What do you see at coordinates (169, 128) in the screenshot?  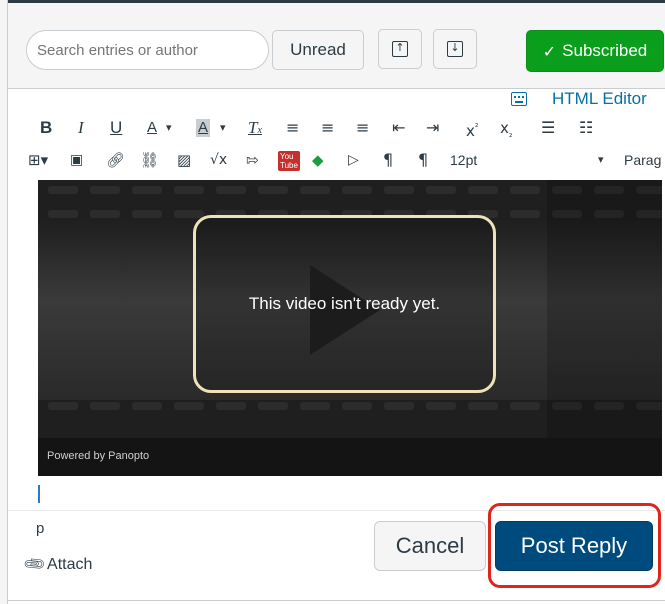 I see `text-color-dropdown-icon: ▾` at bounding box center [169, 128].